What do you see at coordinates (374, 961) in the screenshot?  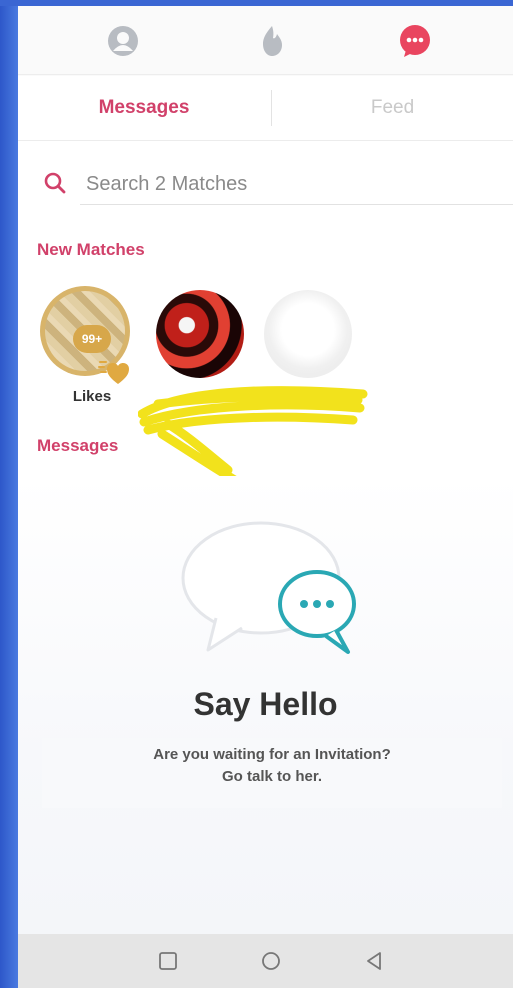 I see `back-icon` at bounding box center [374, 961].